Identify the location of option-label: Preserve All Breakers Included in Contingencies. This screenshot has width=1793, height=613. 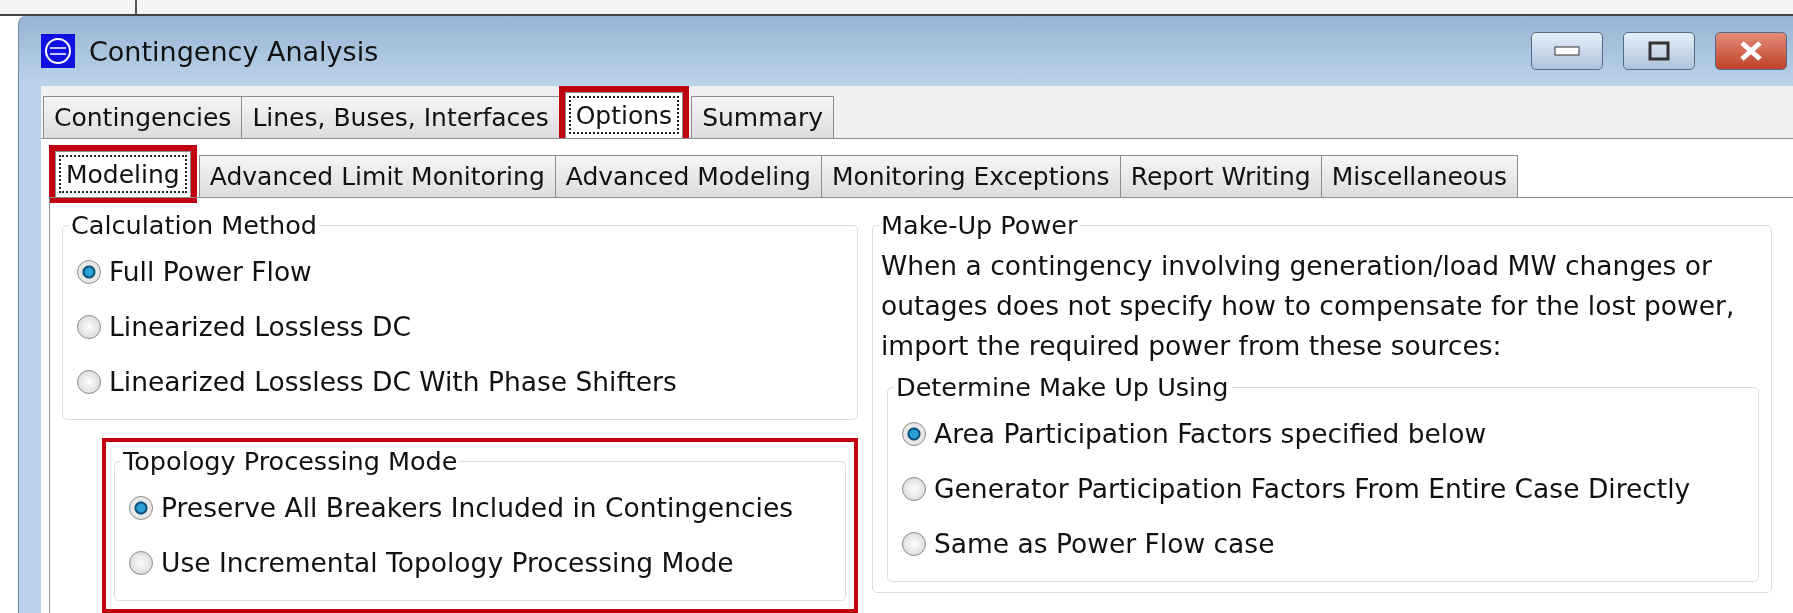
(477, 507).